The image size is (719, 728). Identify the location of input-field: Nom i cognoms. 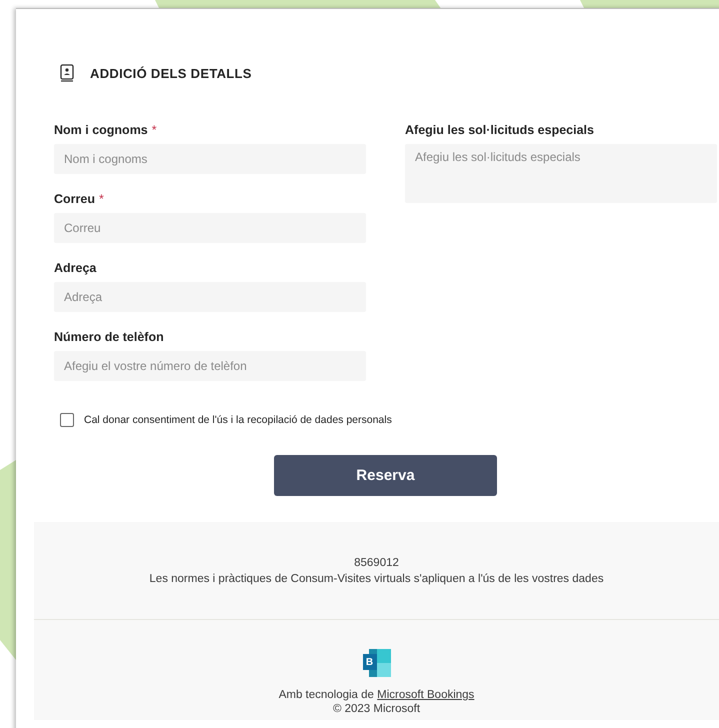
(210, 159).